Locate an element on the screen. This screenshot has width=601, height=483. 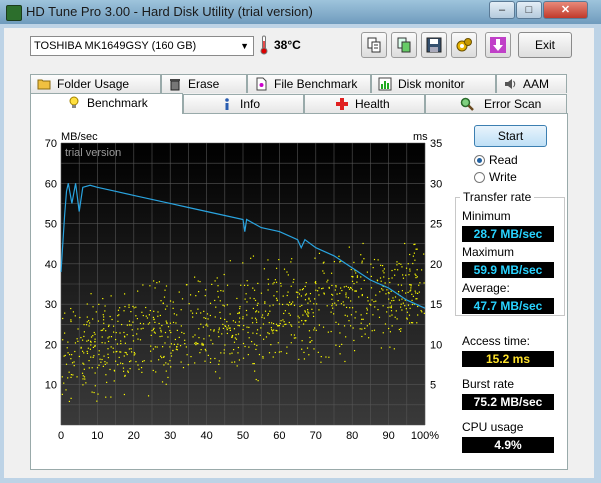
y-tick-right: 10 is located at coordinates (436, 345).